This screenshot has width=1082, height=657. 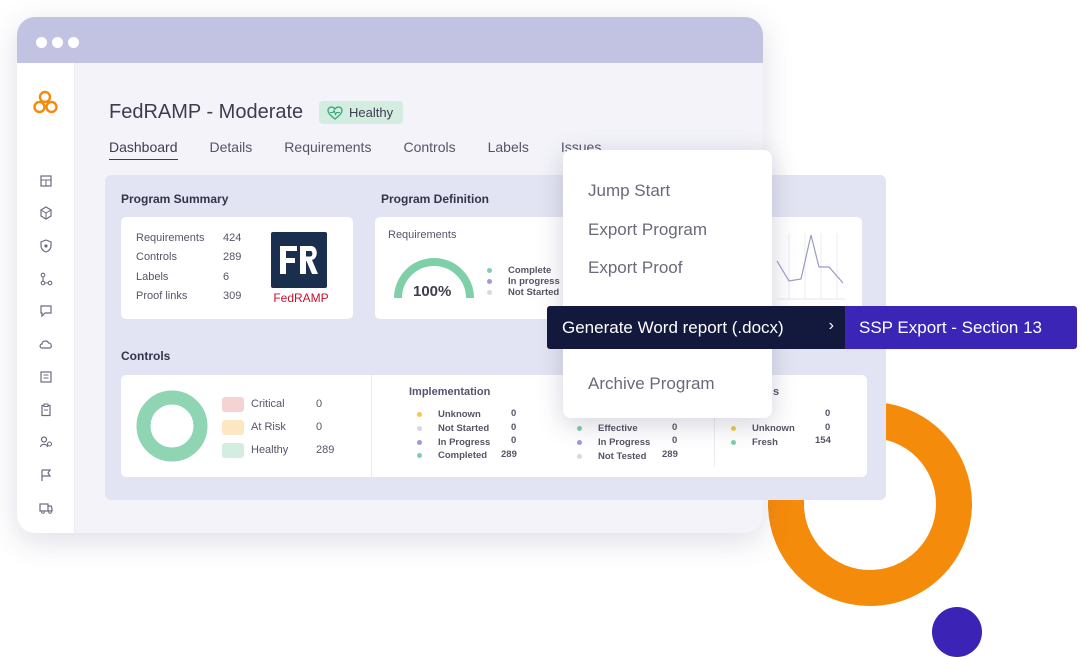 What do you see at coordinates (46, 508) in the screenshot?
I see `truck-icon` at bounding box center [46, 508].